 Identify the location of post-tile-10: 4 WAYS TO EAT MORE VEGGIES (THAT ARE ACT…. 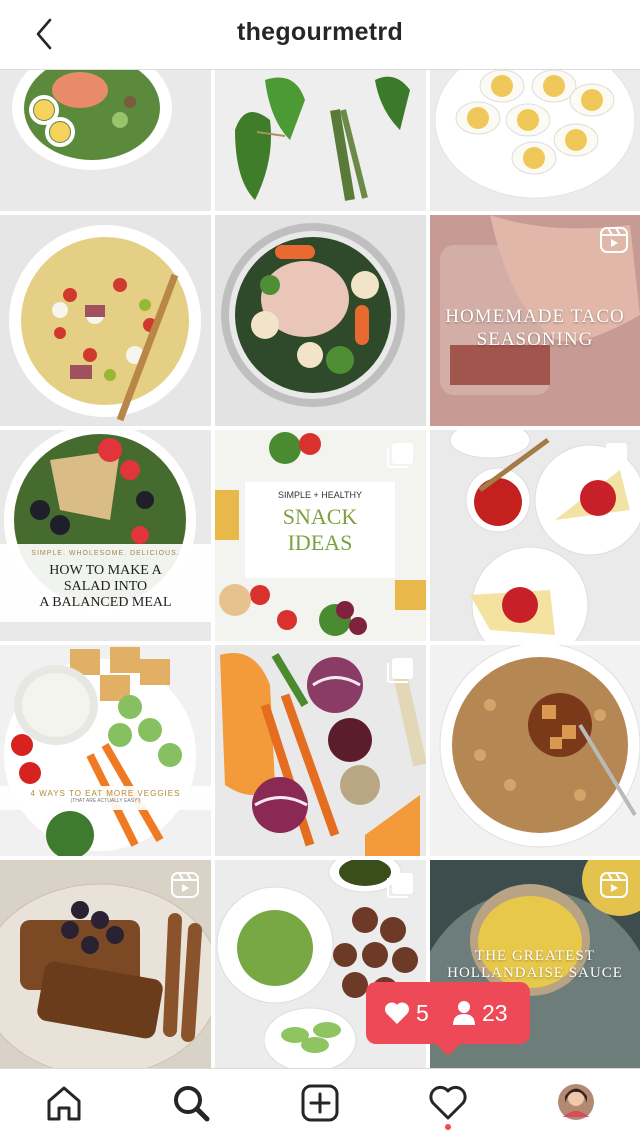
(105, 750).